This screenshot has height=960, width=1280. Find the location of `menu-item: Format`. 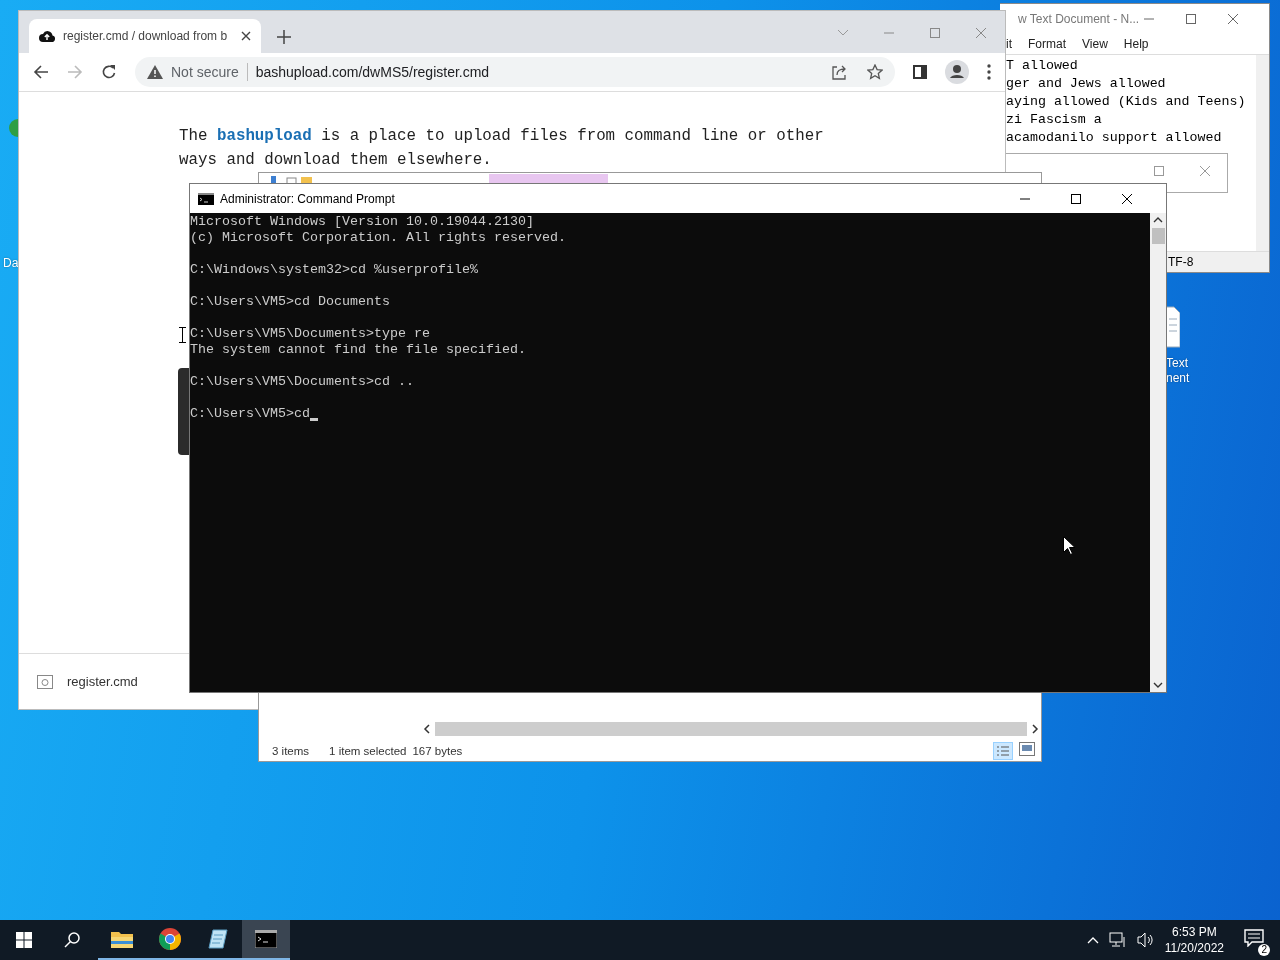

menu-item: Format is located at coordinates (1047, 44).